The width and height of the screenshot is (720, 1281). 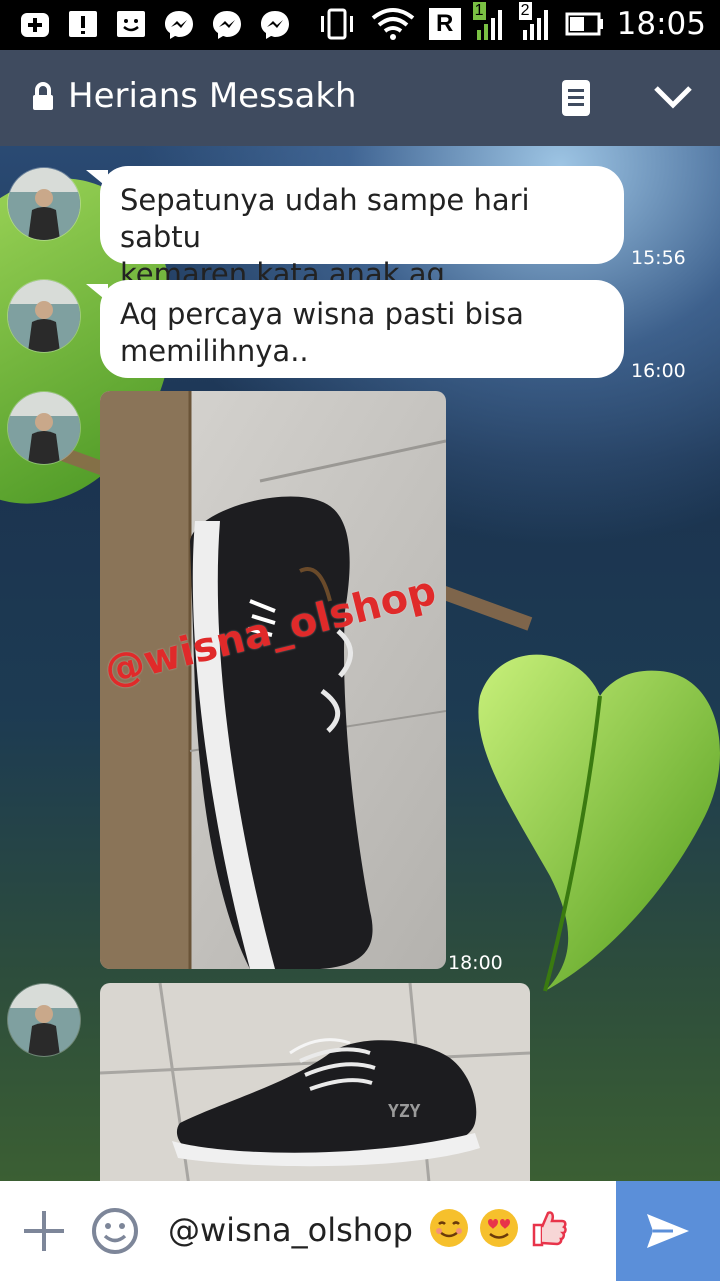 What do you see at coordinates (83, 25) in the screenshot?
I see `alert-icon` at bounding box center [83, 25].